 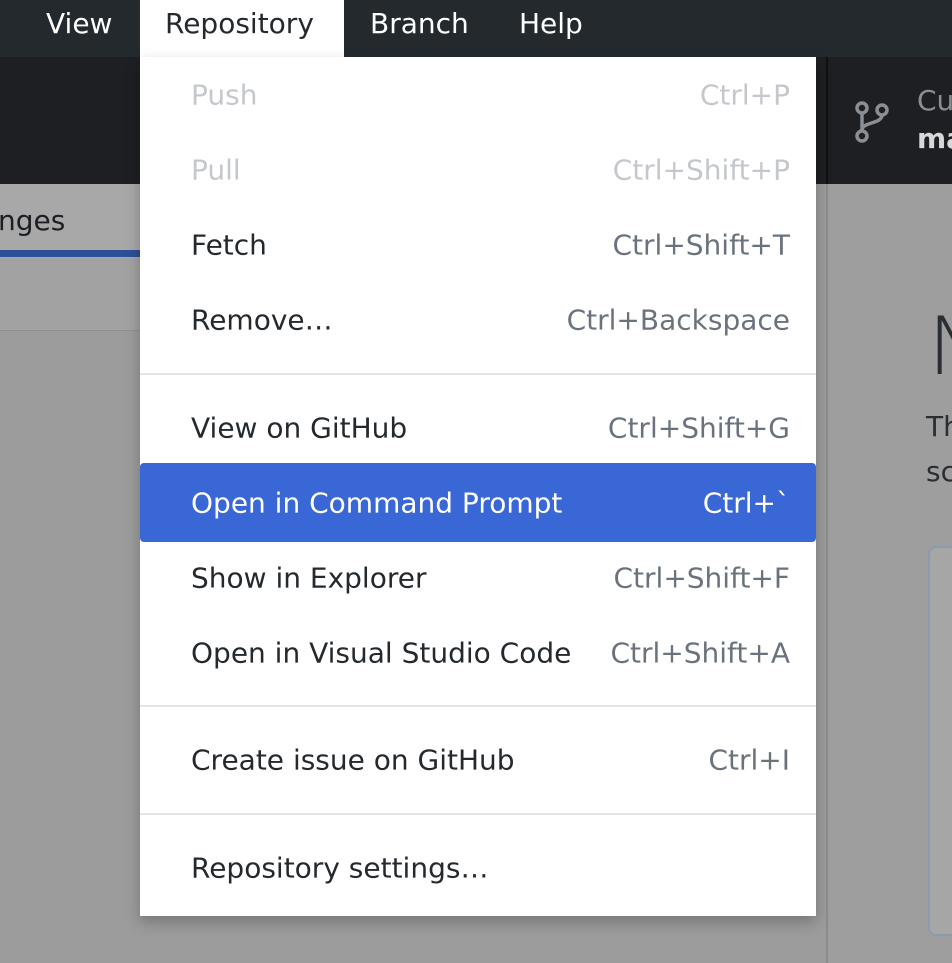 What do you see at coordinates (551, 28) in the screenshot?
I see `menu-help: Help` at bounding box center [551, 28].